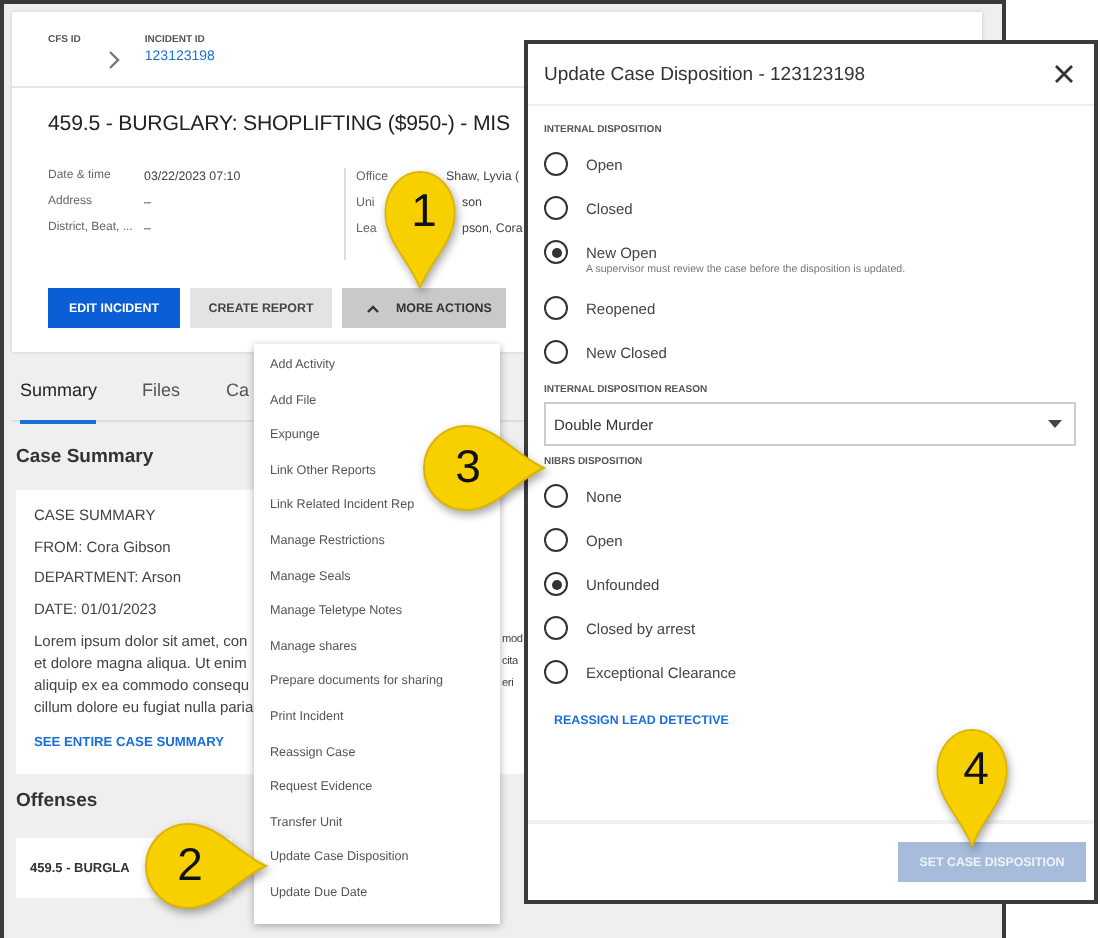 This screenshot has height=938, width=1100. I want to click on dropdown-arrow-icon, so click(1055, 424).